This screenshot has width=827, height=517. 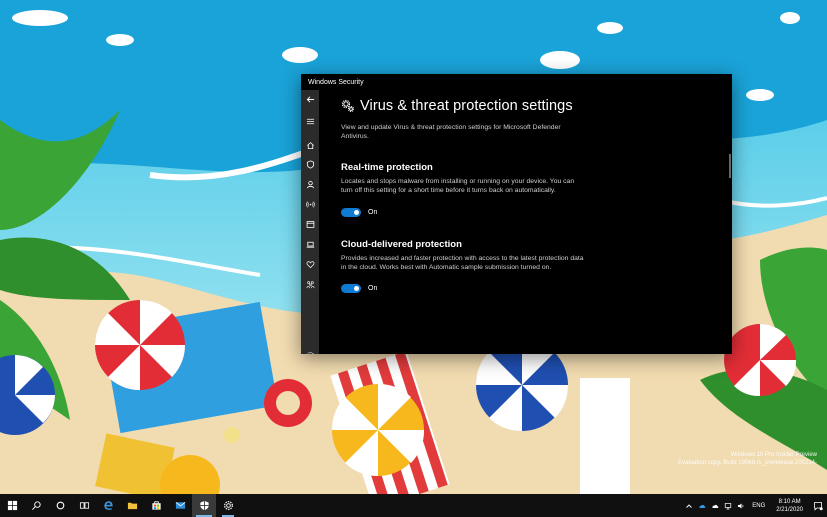 I want to click on onedrive-personal-tray-icon, so click(x=714, y=505).